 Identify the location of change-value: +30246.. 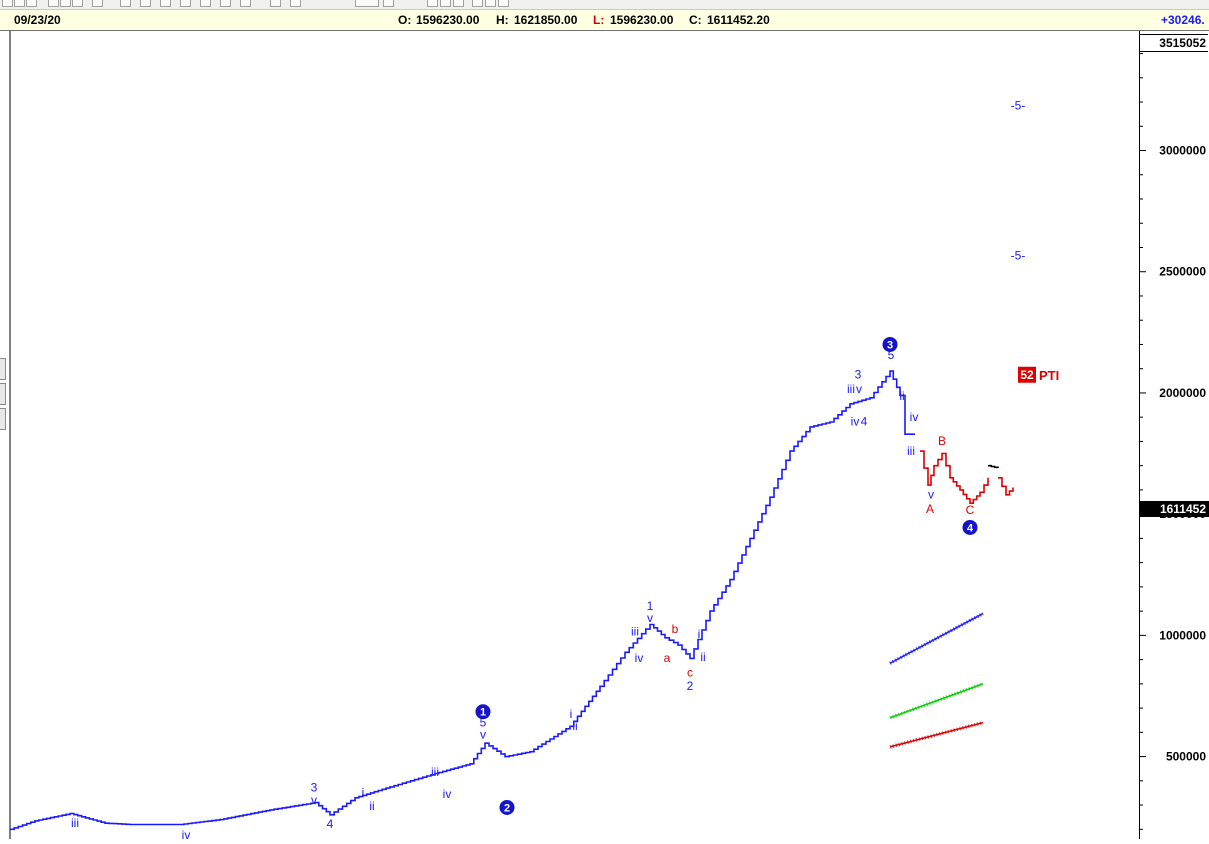
(1183, 20).